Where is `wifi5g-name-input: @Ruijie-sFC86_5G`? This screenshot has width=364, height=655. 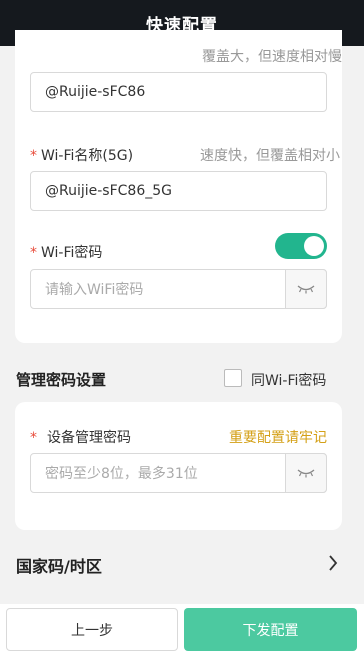
wifi5g-name-input: @Ruijie-sFC86_5G is located at coordinates (178, 191).